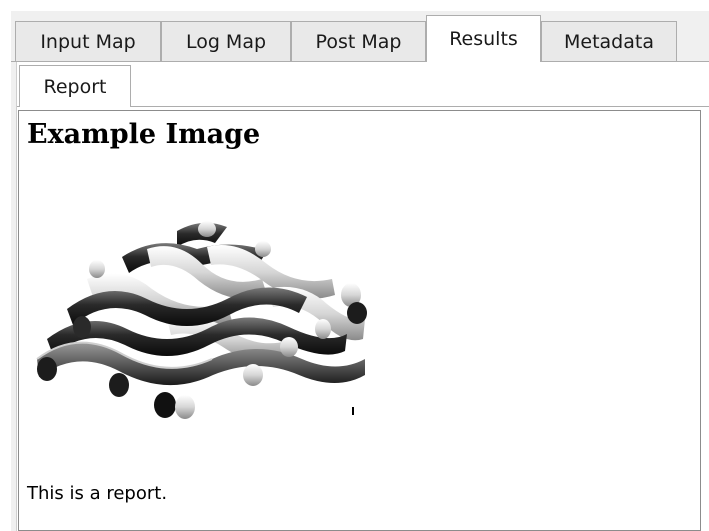 This screenshot has width=709, height=531. I want to click on tab-metadata: Metadata, so click(609, 41).